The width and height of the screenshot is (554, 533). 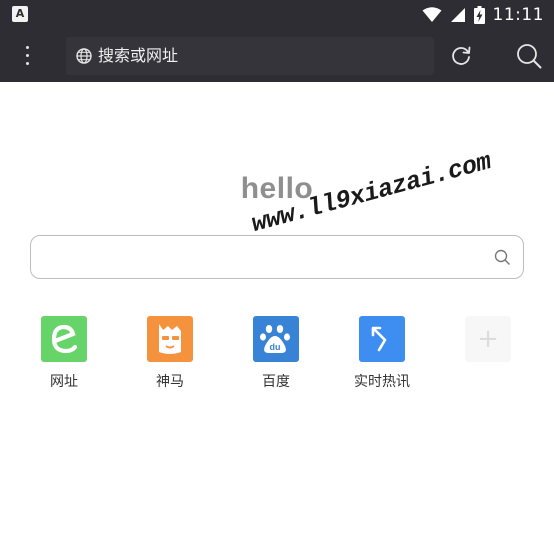 What do you see at coordinates (479, 15) in the screenshot?
I see `battery-charging-icon` at bounding box center [479, 15].